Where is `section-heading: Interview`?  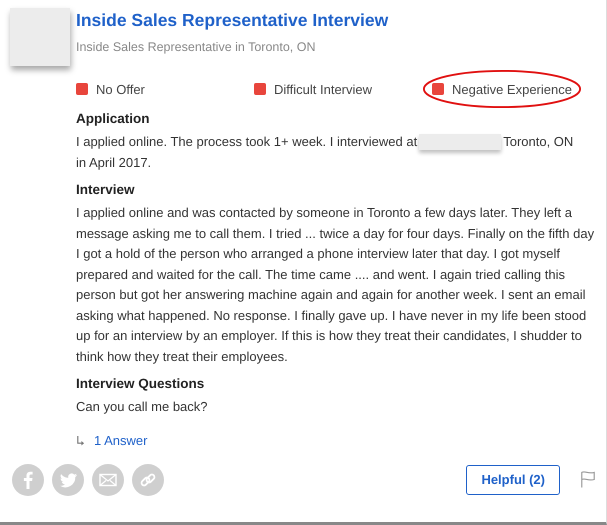 section-heading: Interview is located at coordinates (106, 189).